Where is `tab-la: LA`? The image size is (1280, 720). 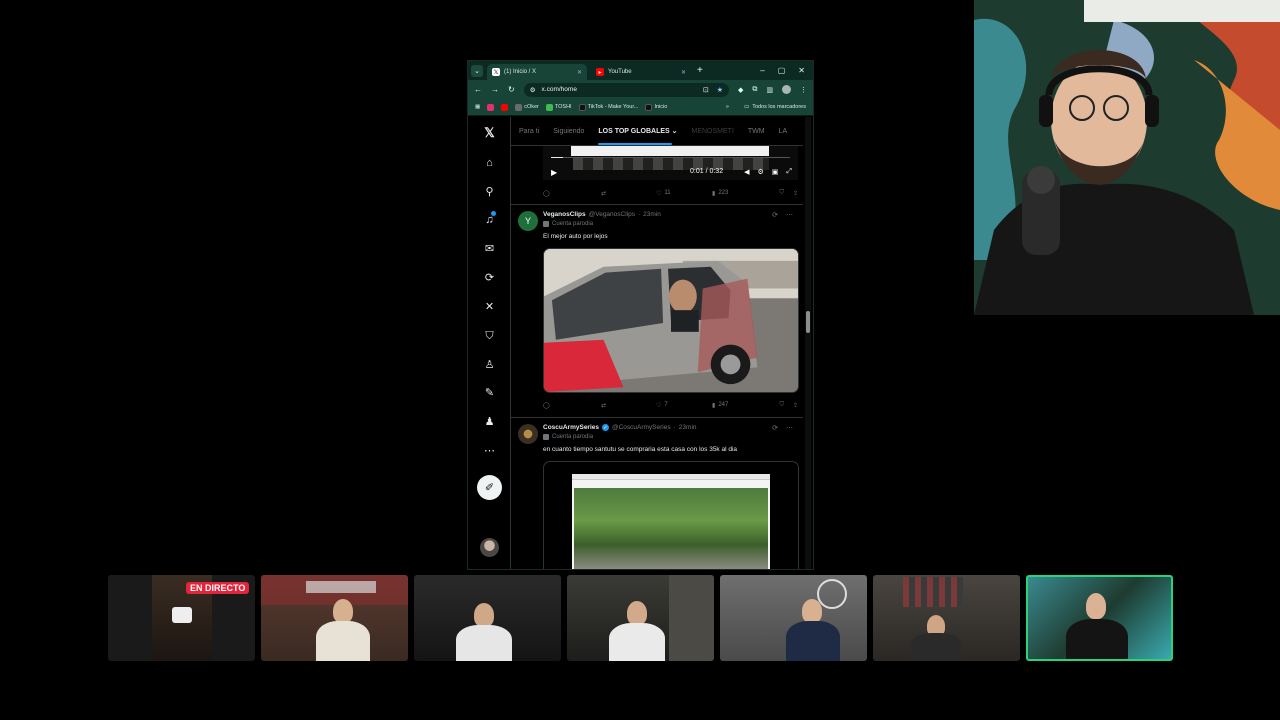
tab-la: LA is located at coordinates (783, 131).